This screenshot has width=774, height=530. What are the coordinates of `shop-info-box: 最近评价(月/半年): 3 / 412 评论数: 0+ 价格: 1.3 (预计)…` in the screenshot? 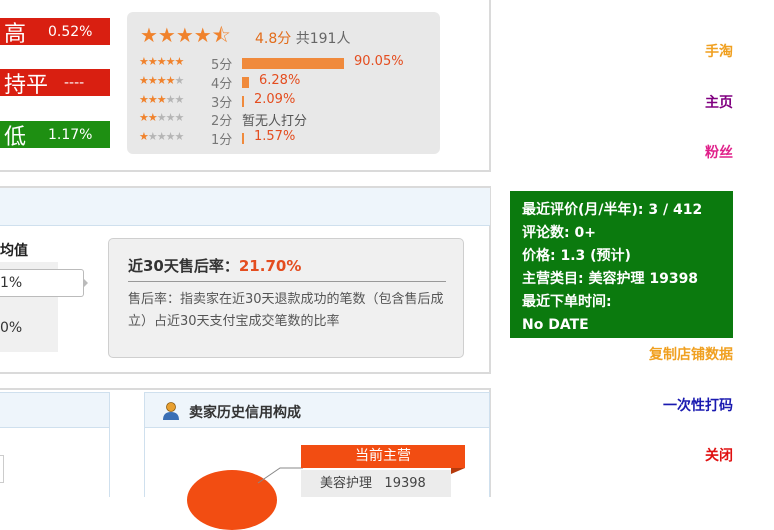 It's located at (621, 264).